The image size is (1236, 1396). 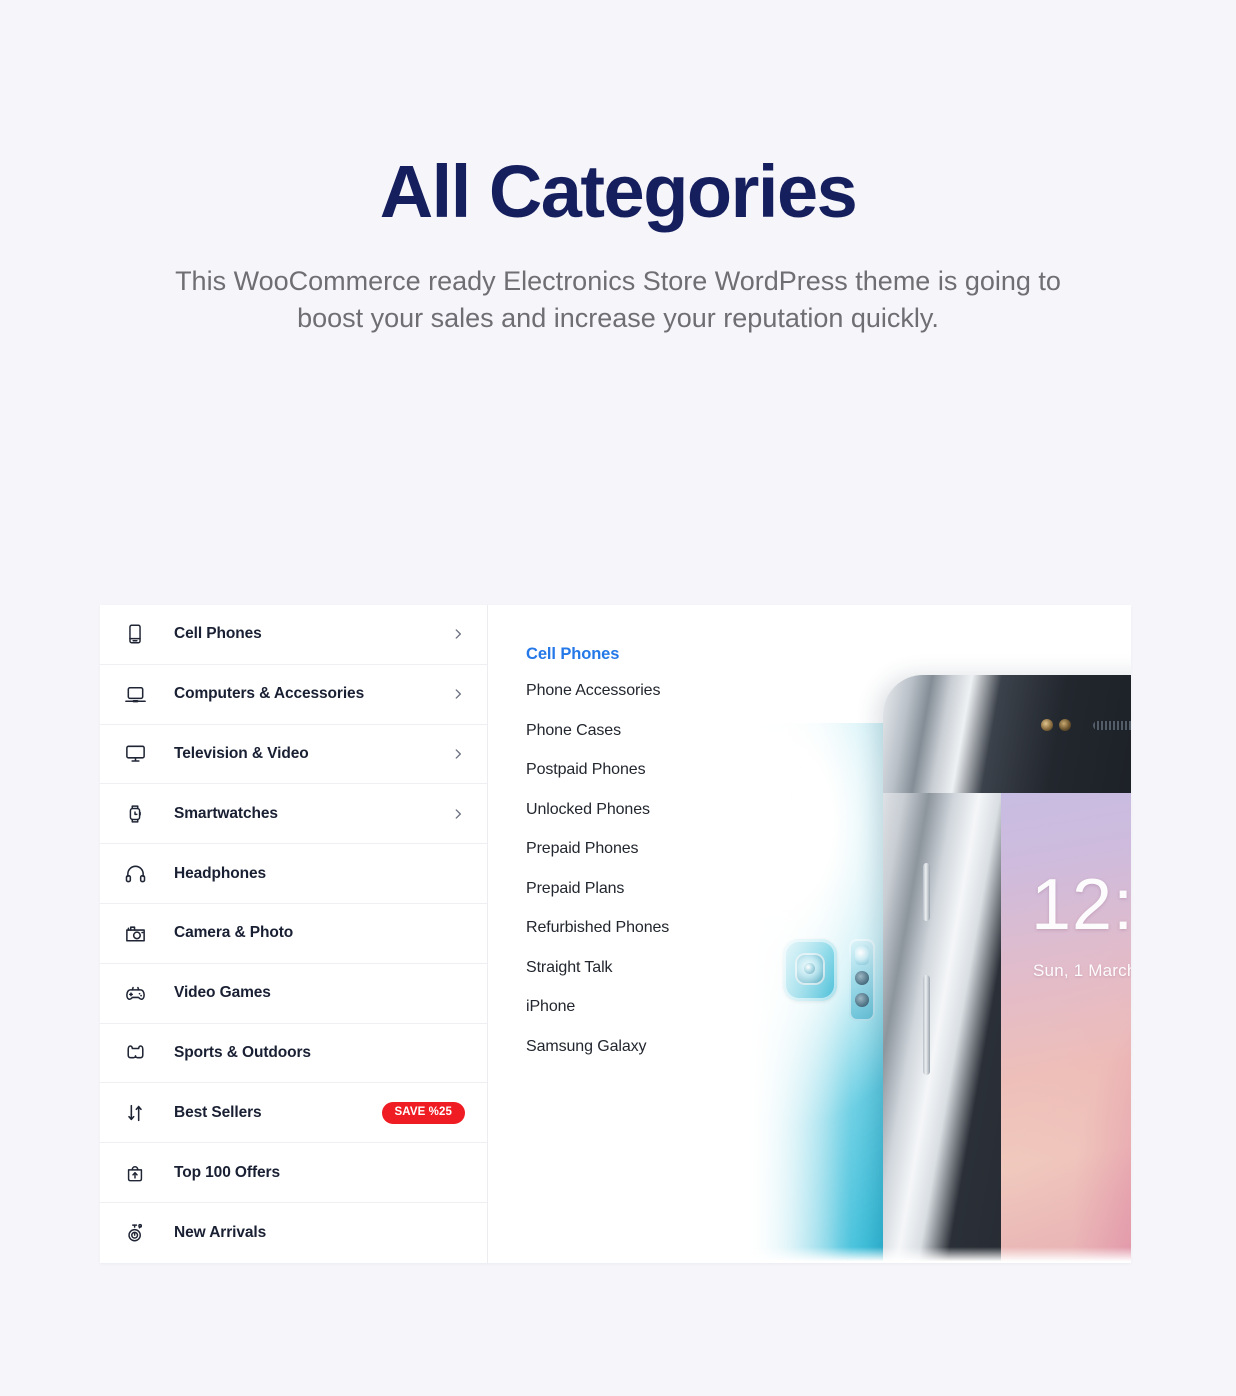 What do you see at coordinates (139, 753) in the screenshot?
I see `monitor-icon` at bounding box center [139, 753].